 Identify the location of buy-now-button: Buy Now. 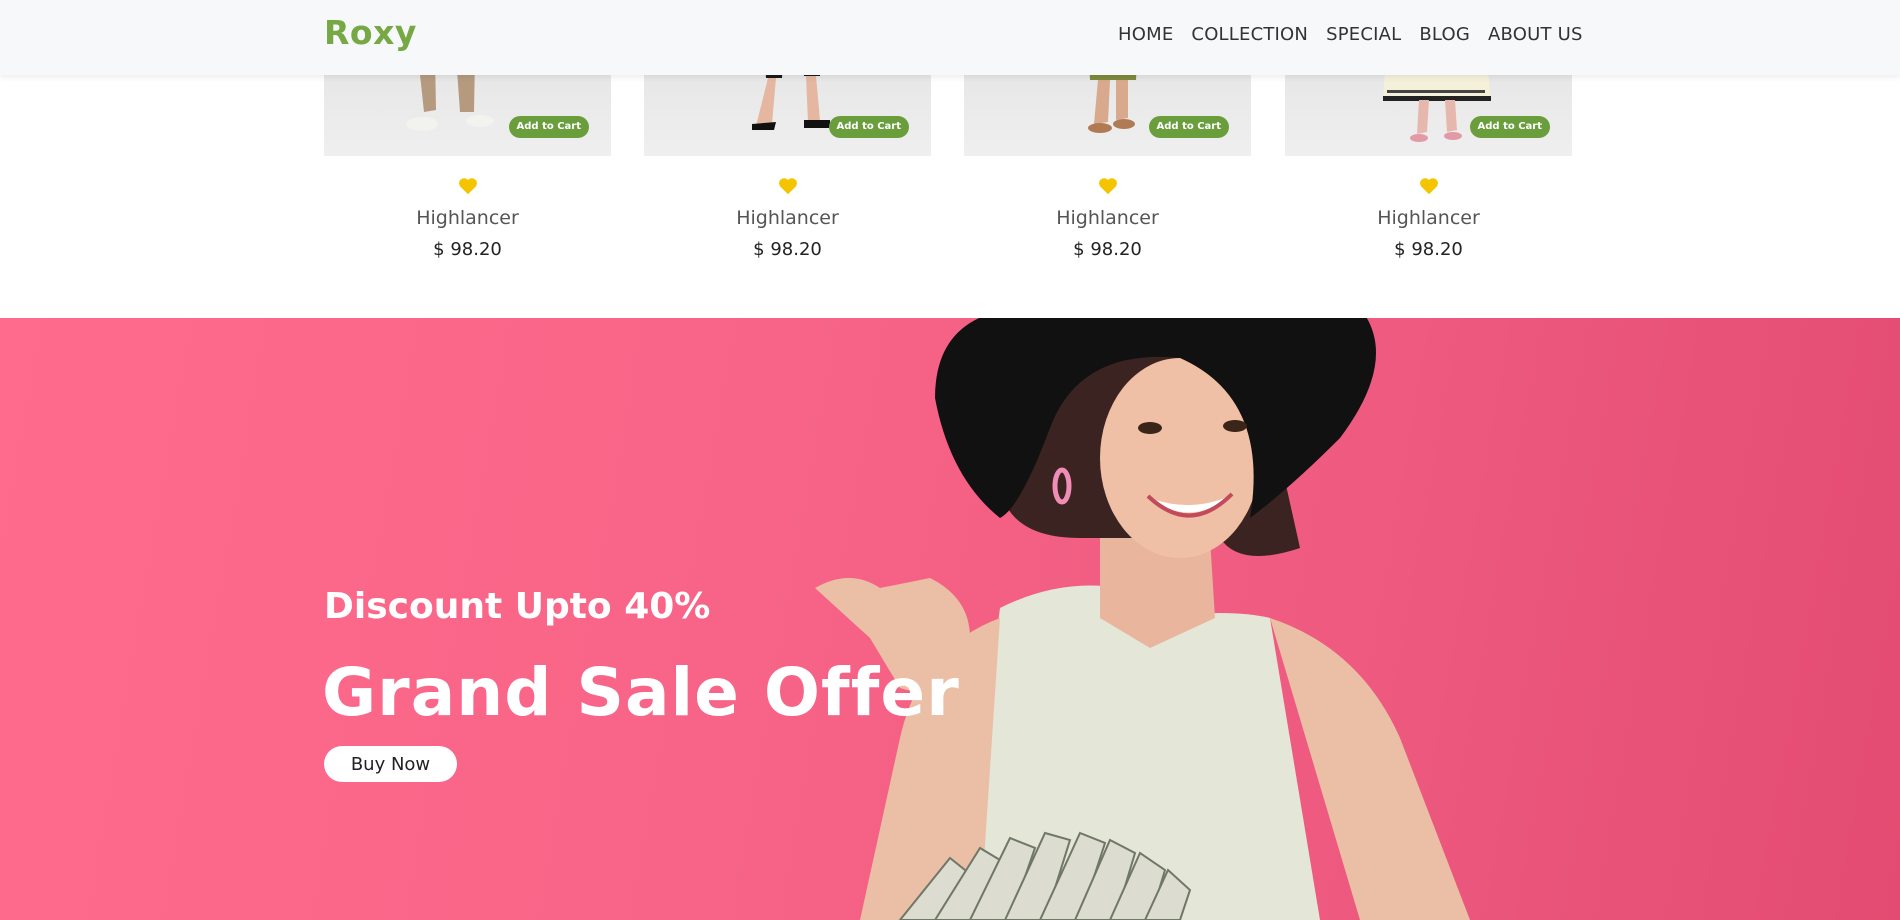
(390, 764).